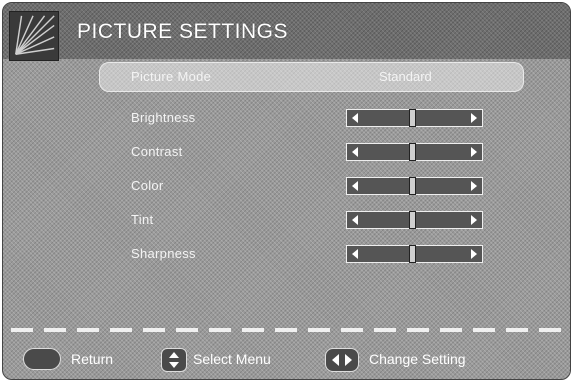 The width and height of the screenshot is (573, 382). I want to click on left-right-arrows-icon, so click(342, 360).